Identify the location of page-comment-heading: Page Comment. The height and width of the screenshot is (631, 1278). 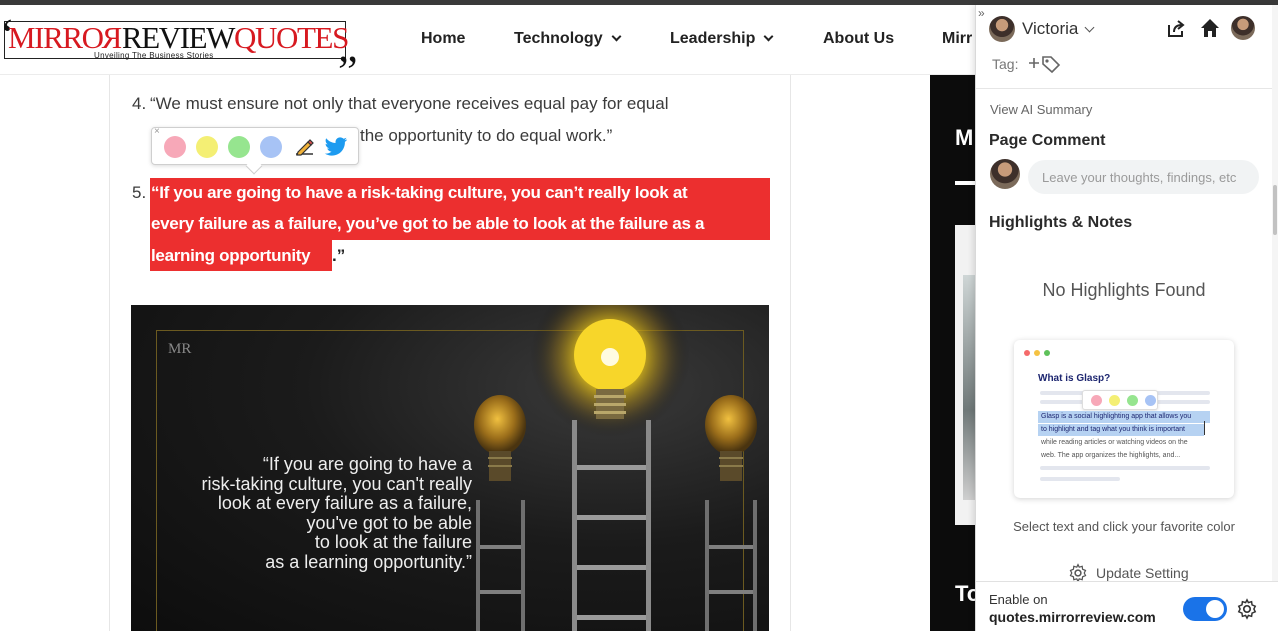
(1047, 140).